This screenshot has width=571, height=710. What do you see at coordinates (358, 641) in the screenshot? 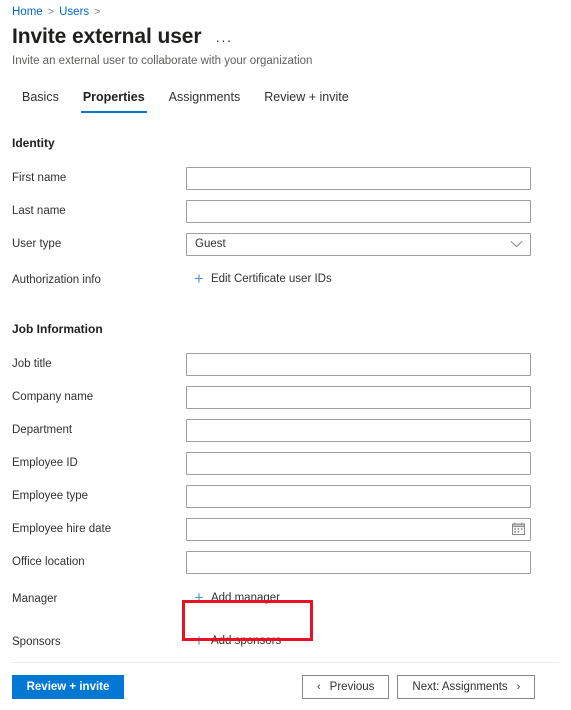
I see `control-sponsors: + Add sponsors` at bounding box center [358, 641].